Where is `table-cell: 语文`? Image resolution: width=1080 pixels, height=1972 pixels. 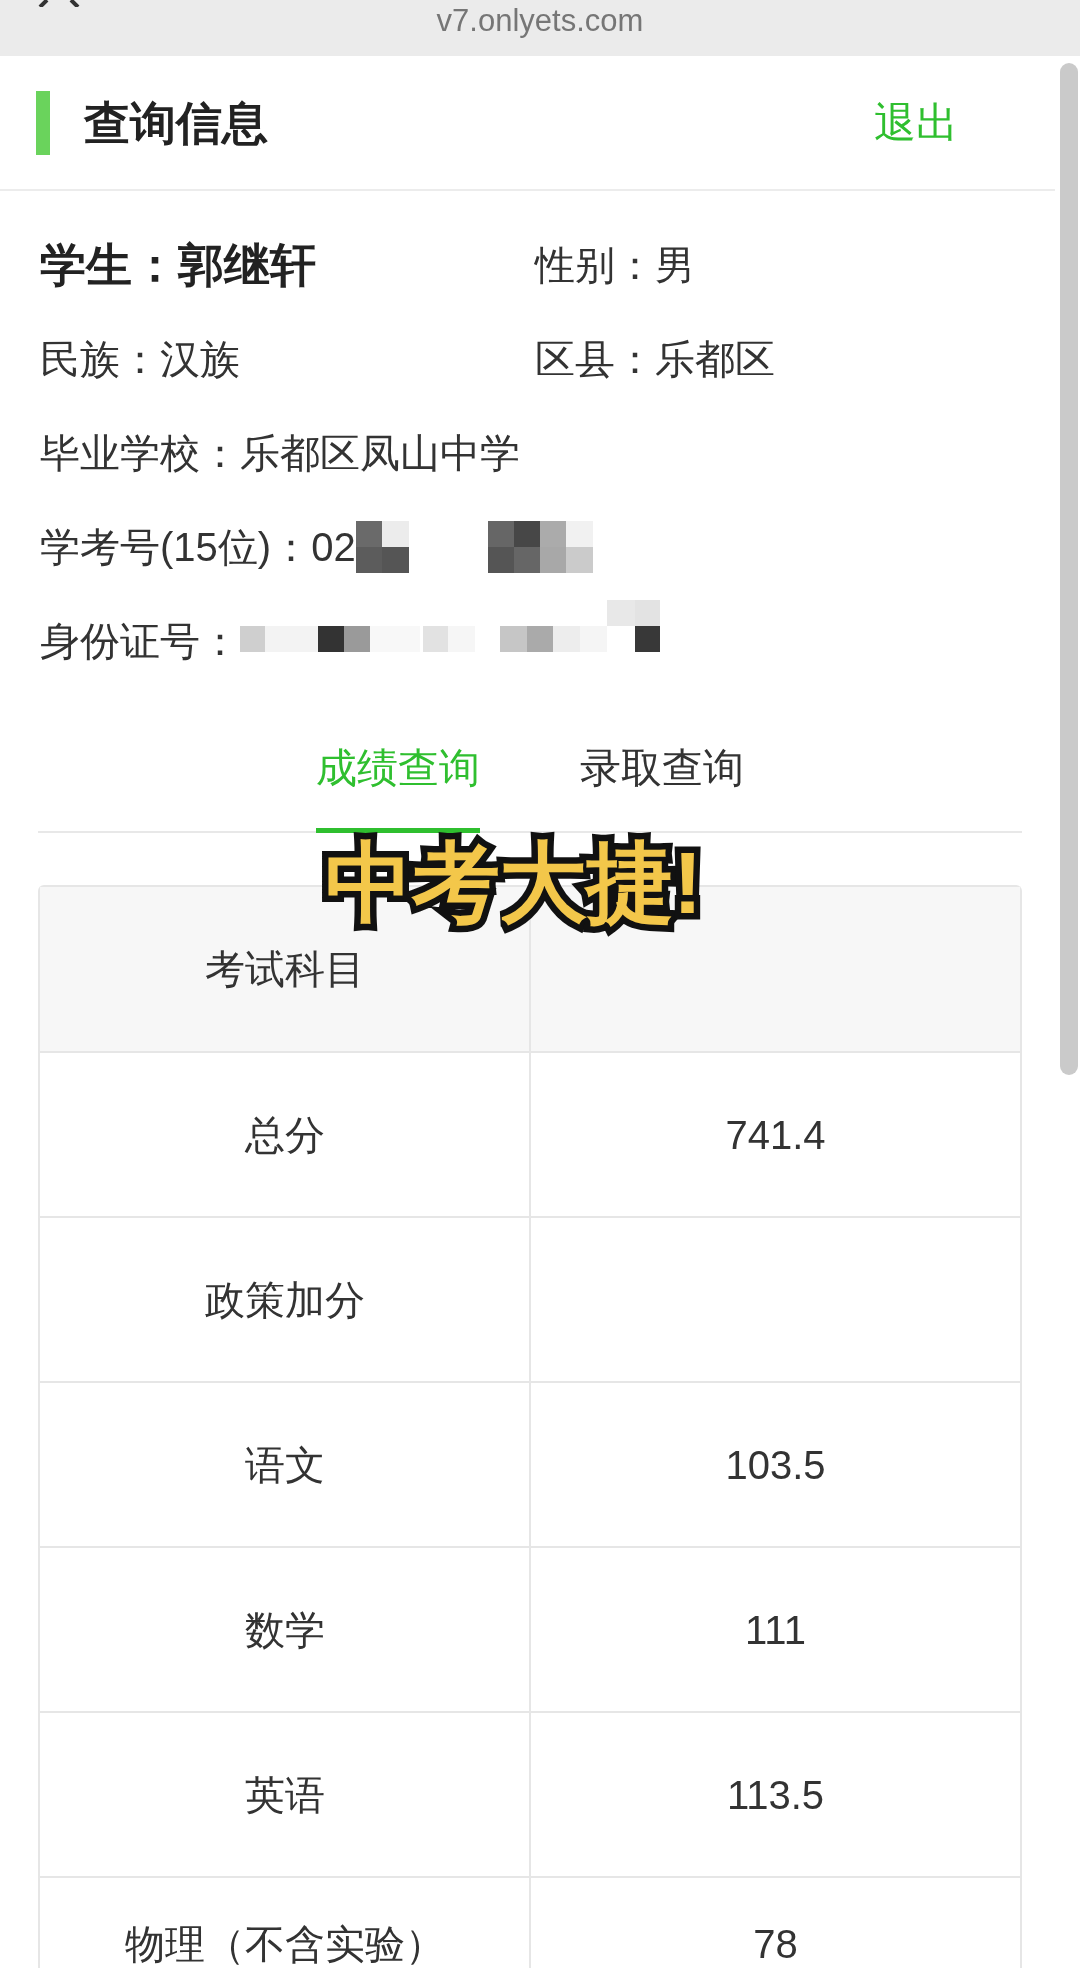 table-cell: 语文 is located at coordinates (285, 1464).